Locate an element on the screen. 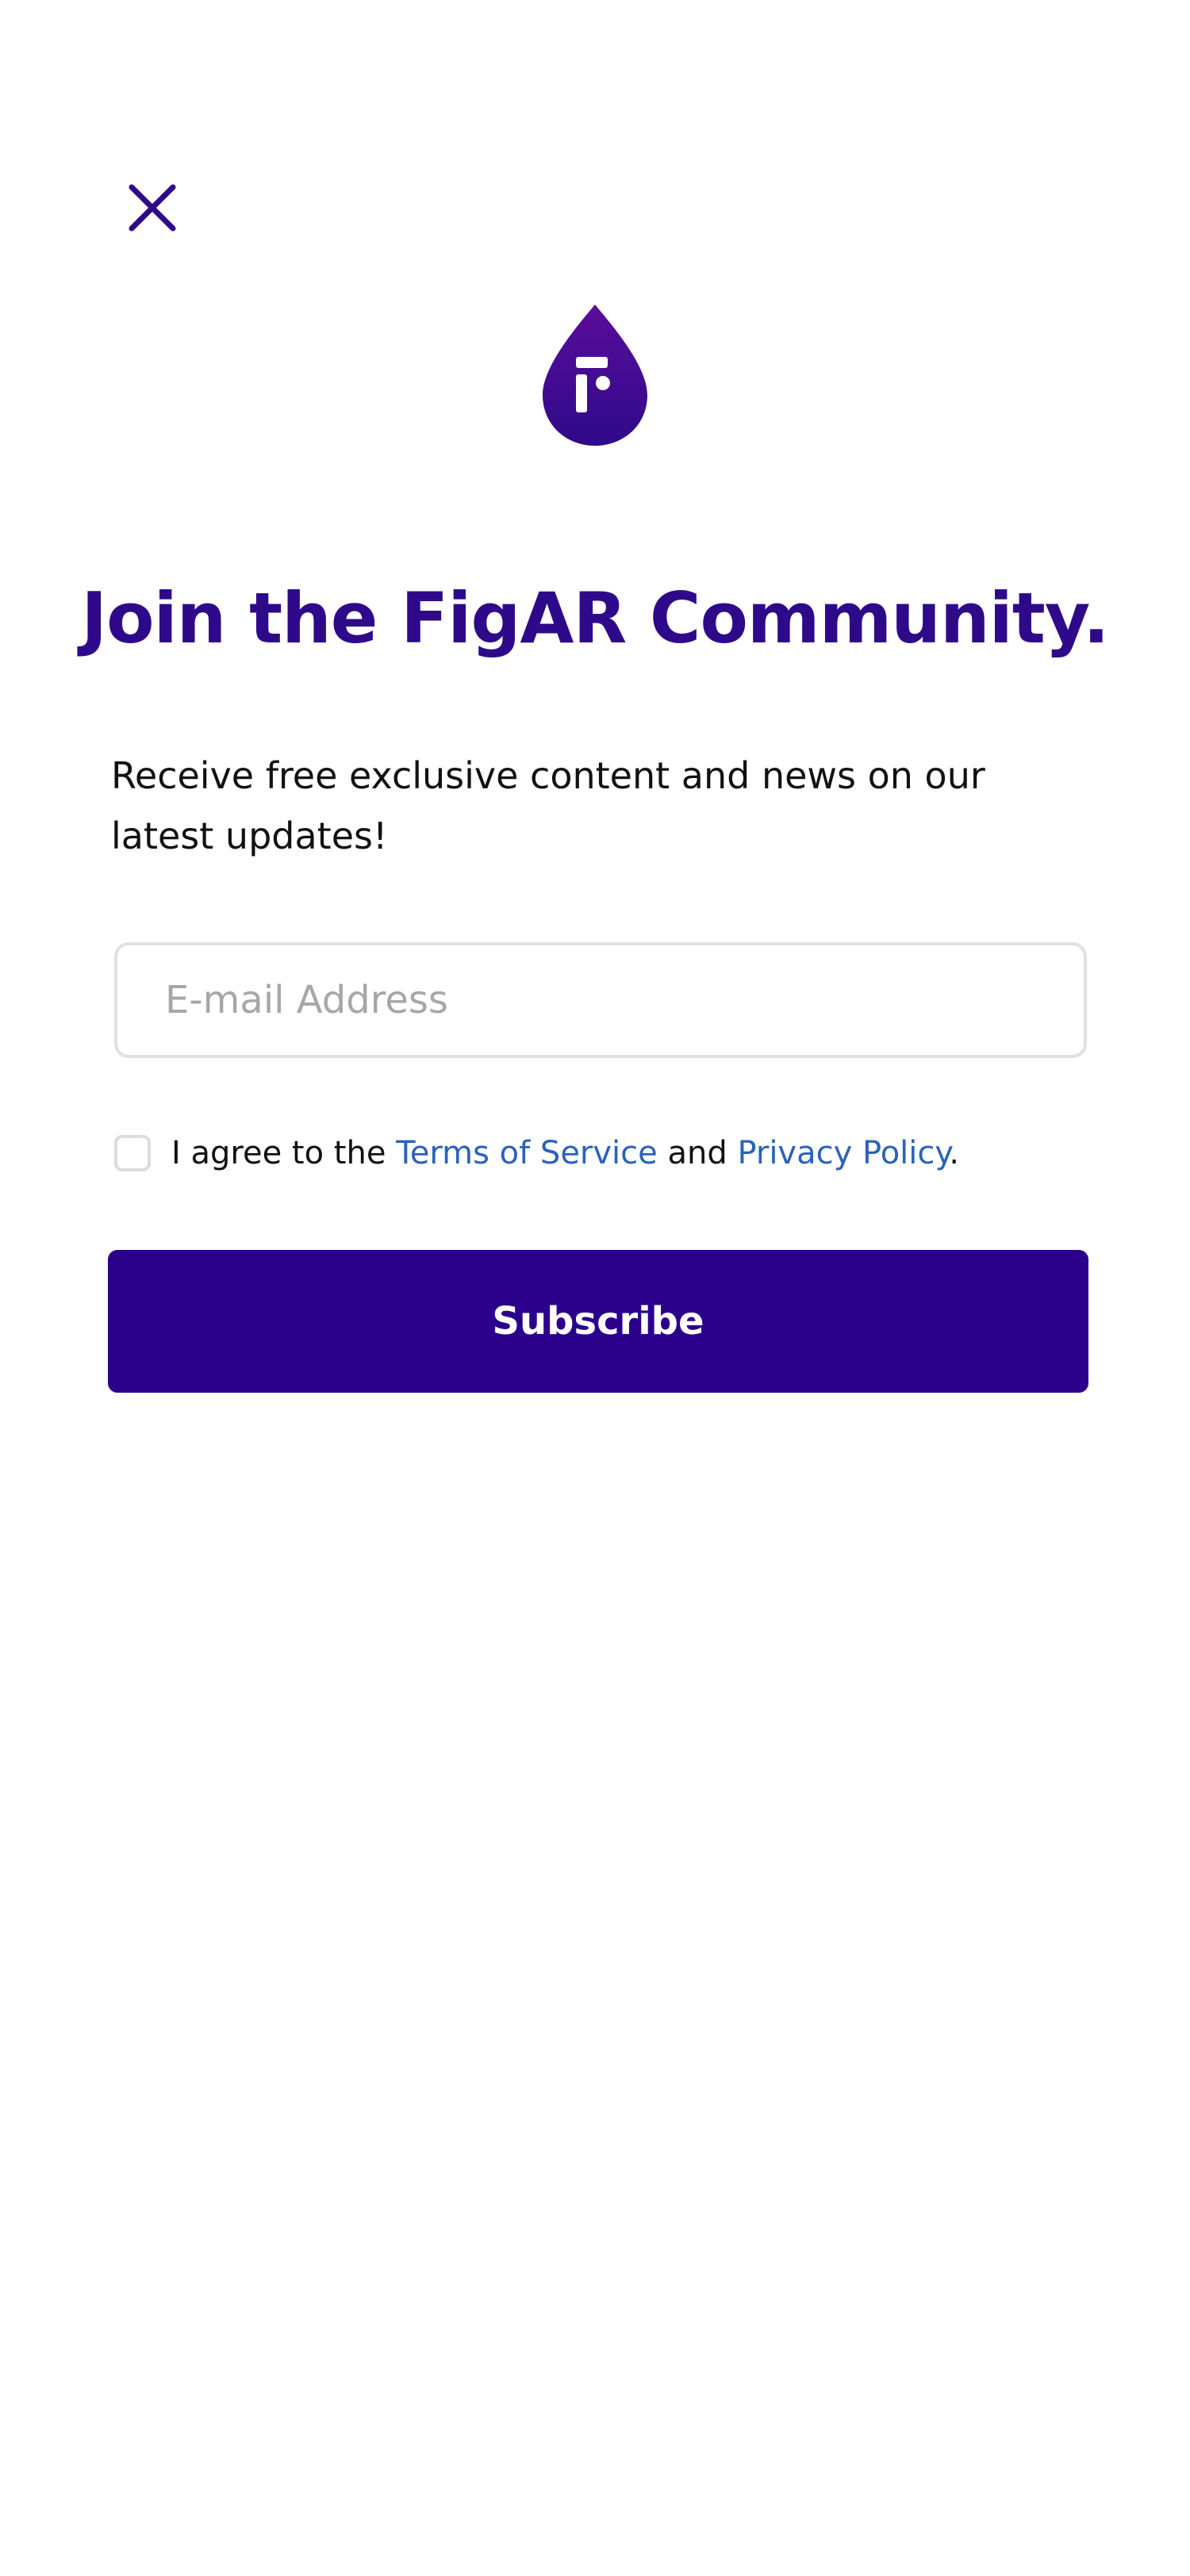  email-field-container is located at coordinates (600, 1000).